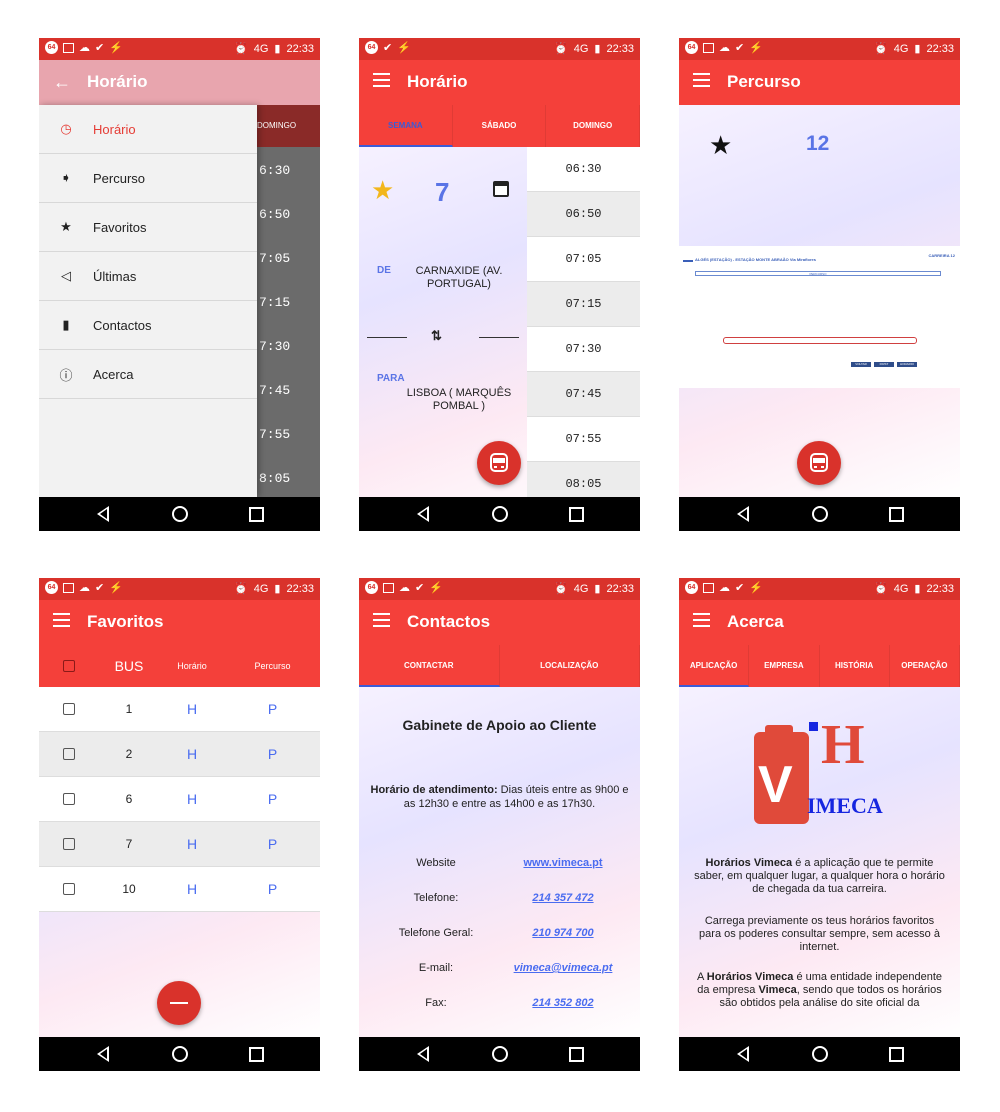  What do you see at coordinates (179, 1003) in the screenshot?
I see `remove-fab-button` at bounding box center [179, 1003].